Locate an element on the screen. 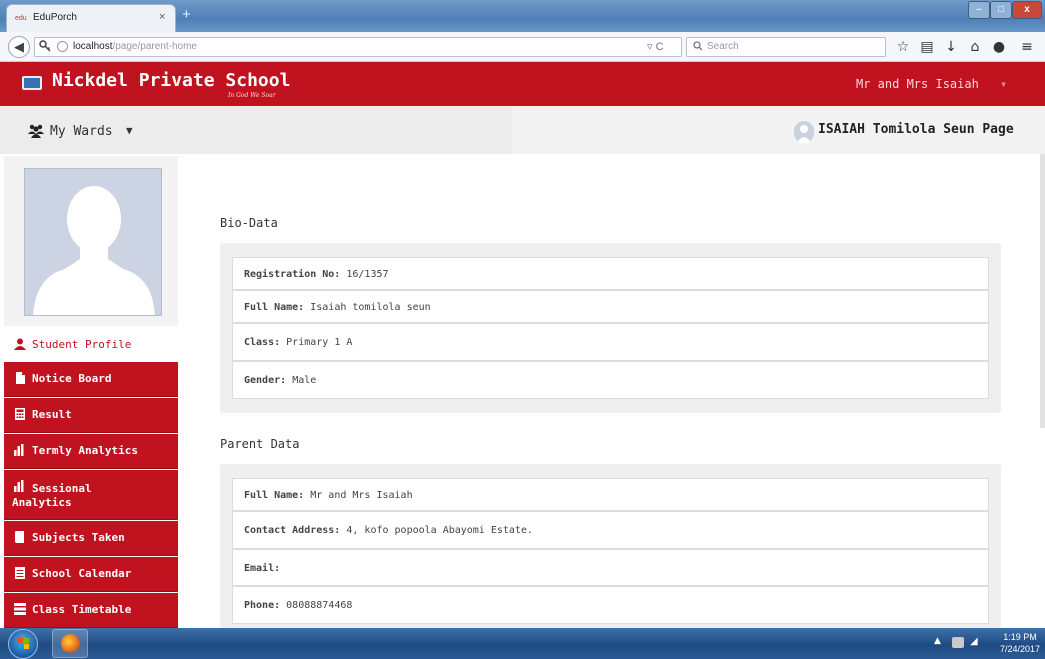  sidebar-item-label: School Calendar is located at coordinates (82, 573).